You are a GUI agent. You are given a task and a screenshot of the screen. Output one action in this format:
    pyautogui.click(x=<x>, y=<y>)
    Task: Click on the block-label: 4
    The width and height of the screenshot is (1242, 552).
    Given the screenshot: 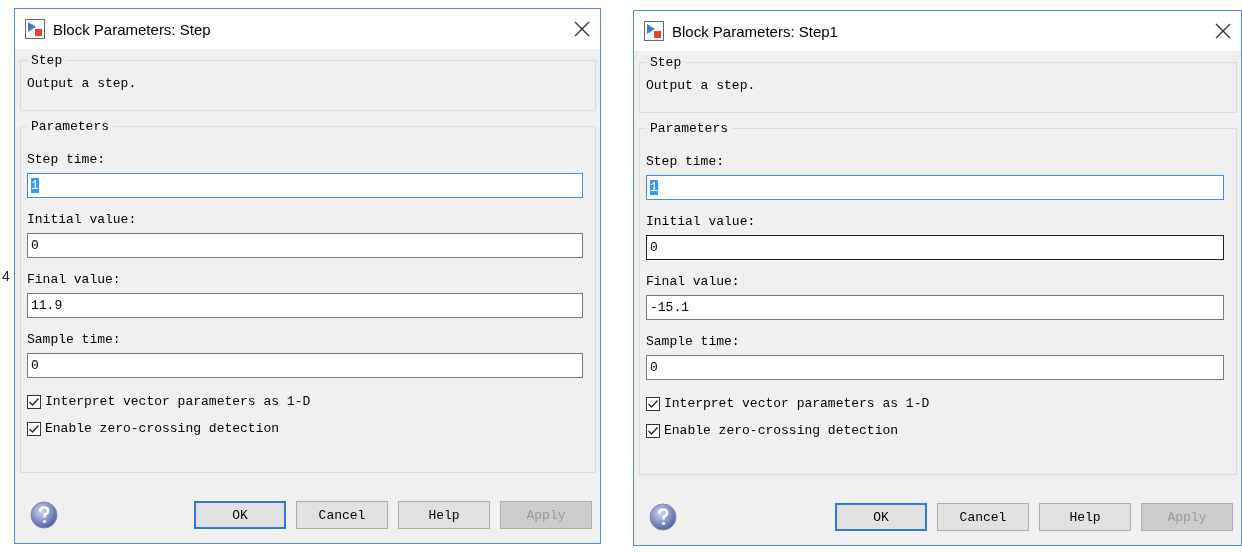 What is the action you would take?
    pyautogui.click(x=6, y=276)
    